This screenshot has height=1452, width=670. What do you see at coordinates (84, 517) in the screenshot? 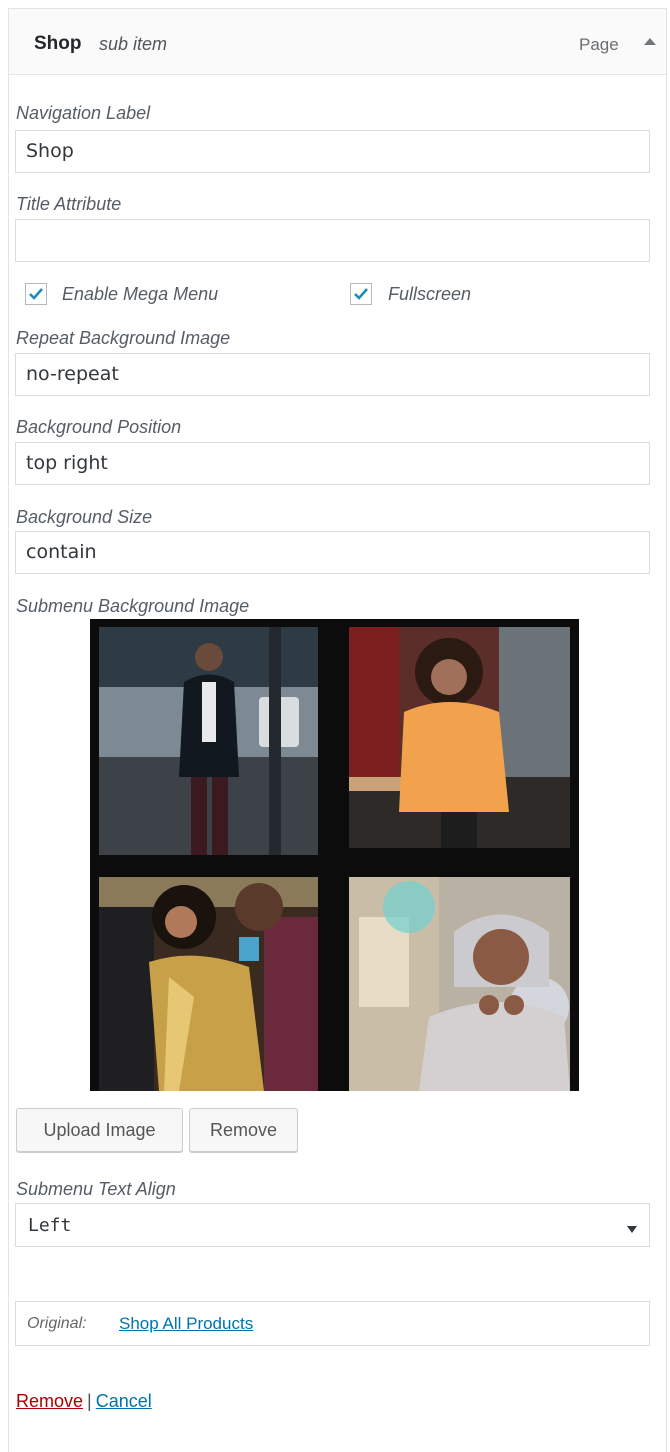
I see `bg-size-label: Background Size` at bounding box center [84, 517].